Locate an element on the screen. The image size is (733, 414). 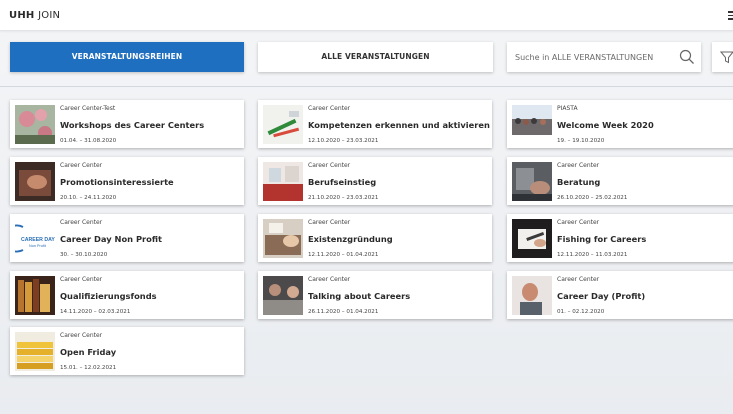
card-date: 21.10.2020 – 23.03.2021 is located at coordinates (343, 198).